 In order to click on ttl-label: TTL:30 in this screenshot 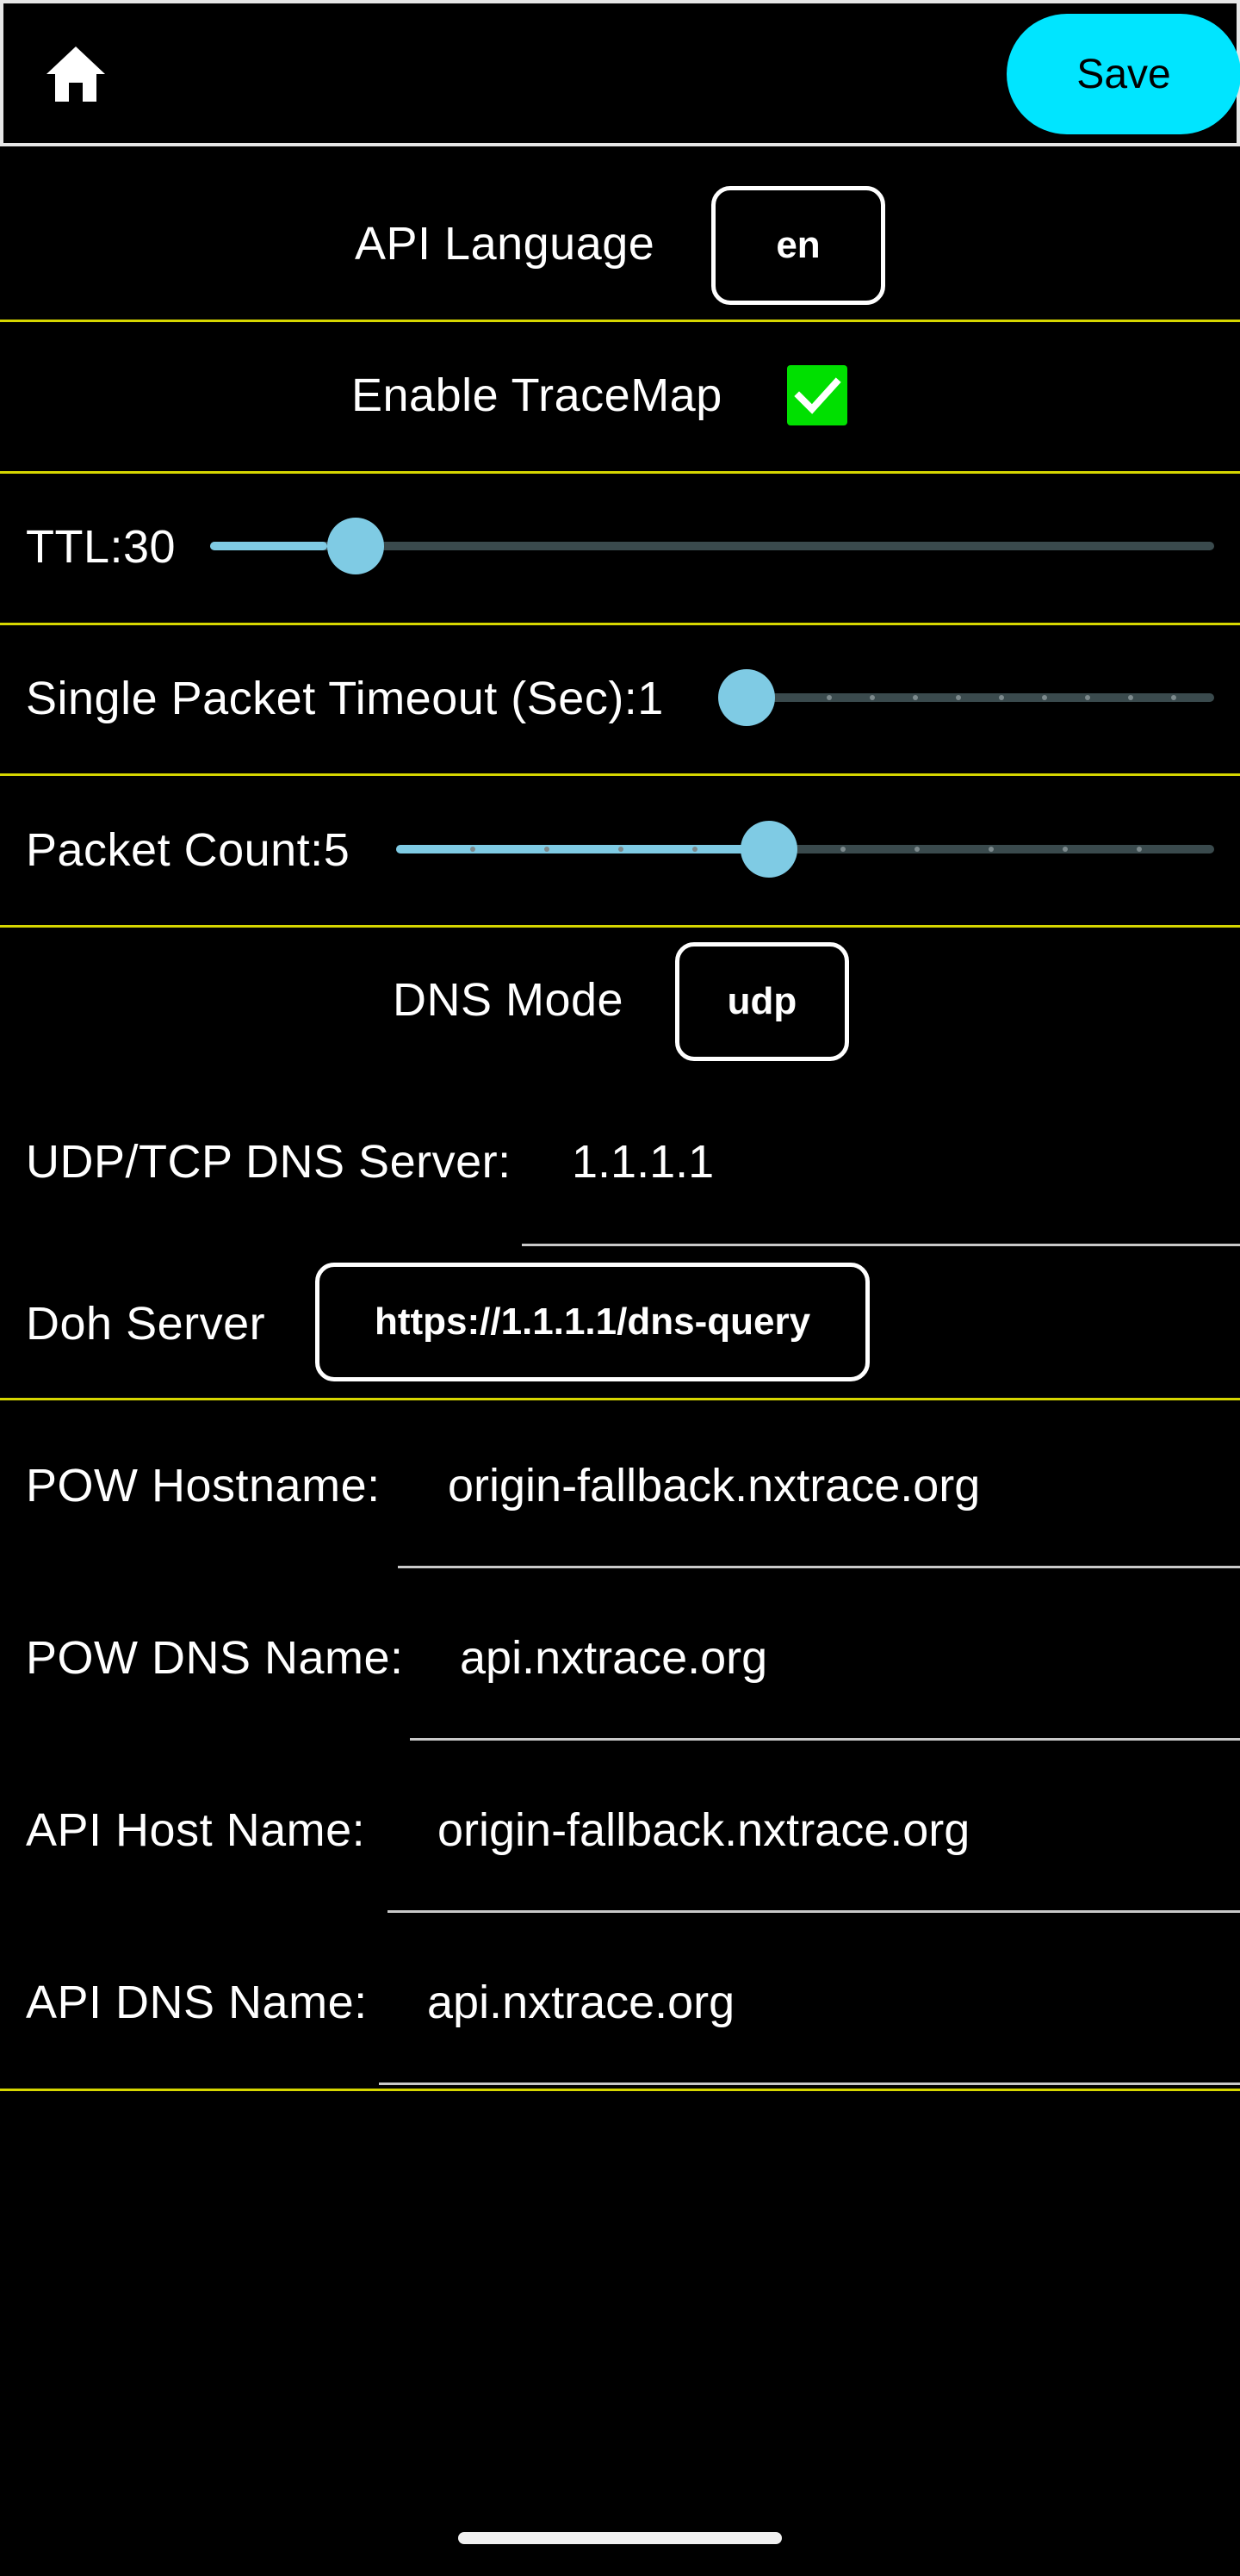, I will do `click(102, 547)`.